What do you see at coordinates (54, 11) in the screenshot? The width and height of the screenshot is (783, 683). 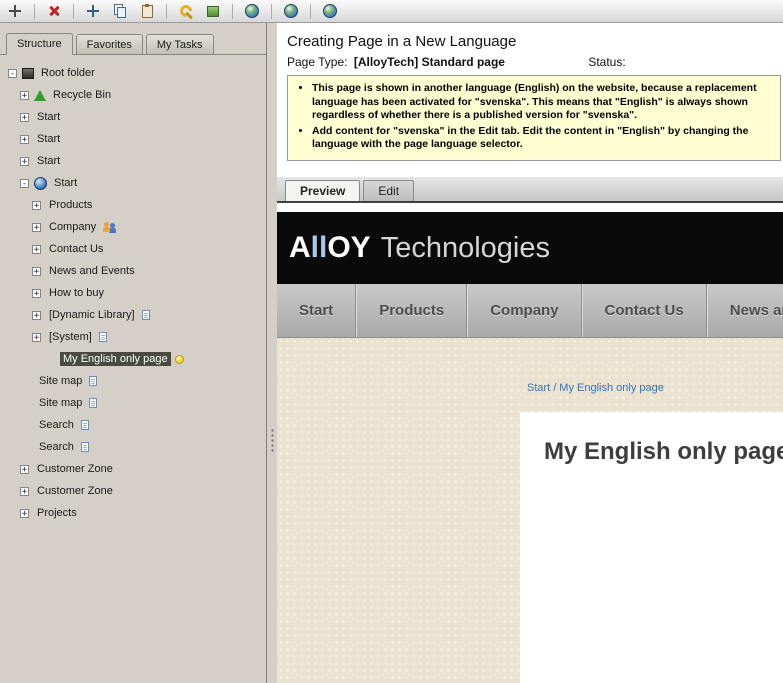 I see `delete-button` at bounding box center [54, 11].